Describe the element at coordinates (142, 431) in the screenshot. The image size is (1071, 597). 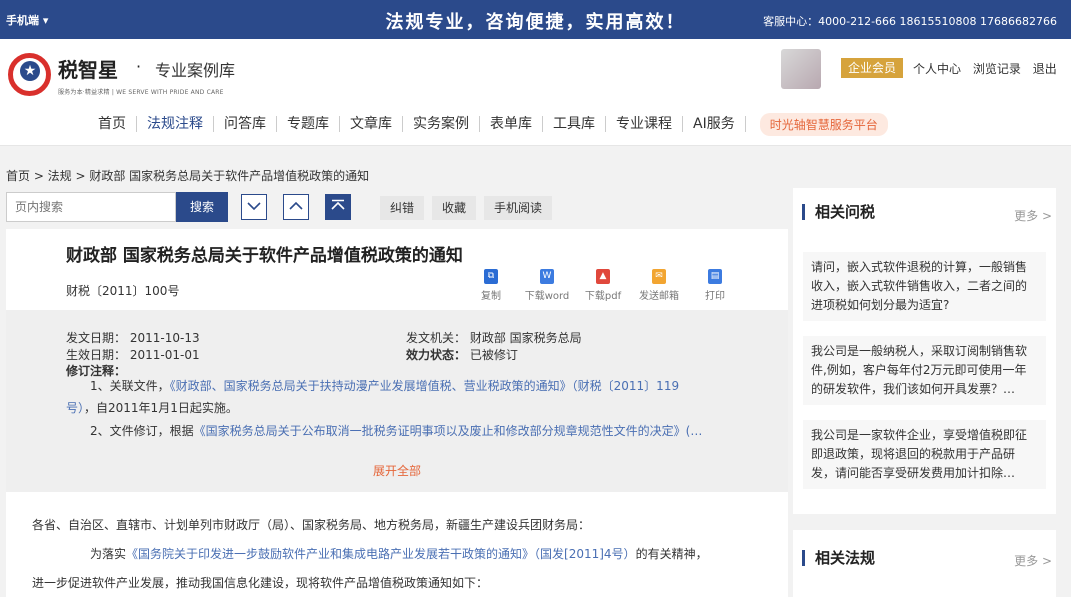
I see `note-2-prefix: 2、文件修订，根据` at that location.